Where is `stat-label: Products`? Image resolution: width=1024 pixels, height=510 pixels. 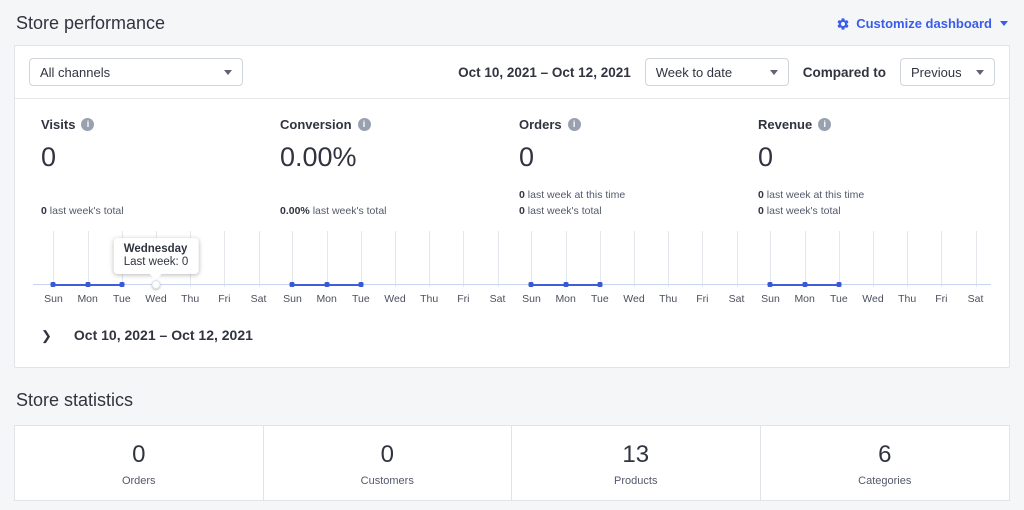 stat-label: Products is located at coordinates (636, 481).